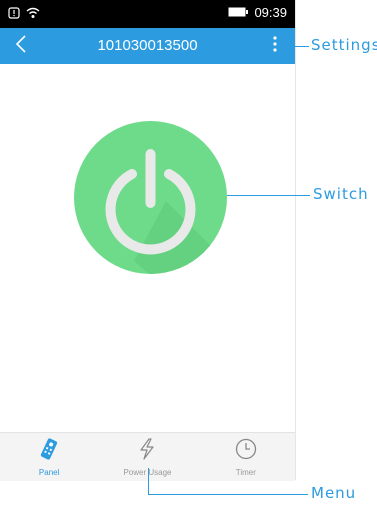 This screenshot has width=377, height=507. I want to click on clock-icon, so click(246, 451).